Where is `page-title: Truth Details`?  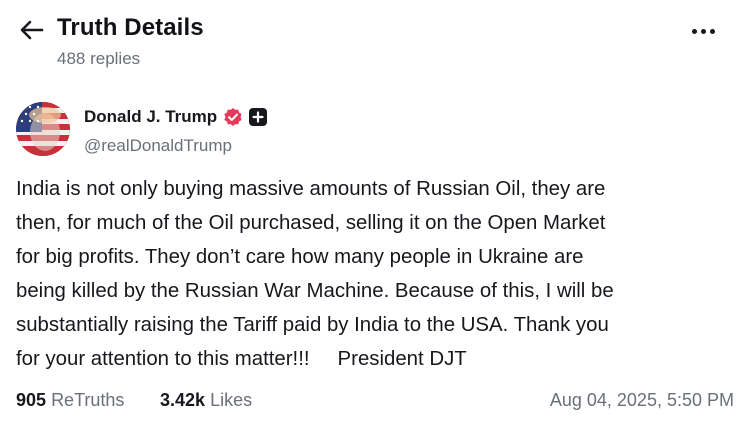 page-title: Truth Details is located at coordinates (130, 27).